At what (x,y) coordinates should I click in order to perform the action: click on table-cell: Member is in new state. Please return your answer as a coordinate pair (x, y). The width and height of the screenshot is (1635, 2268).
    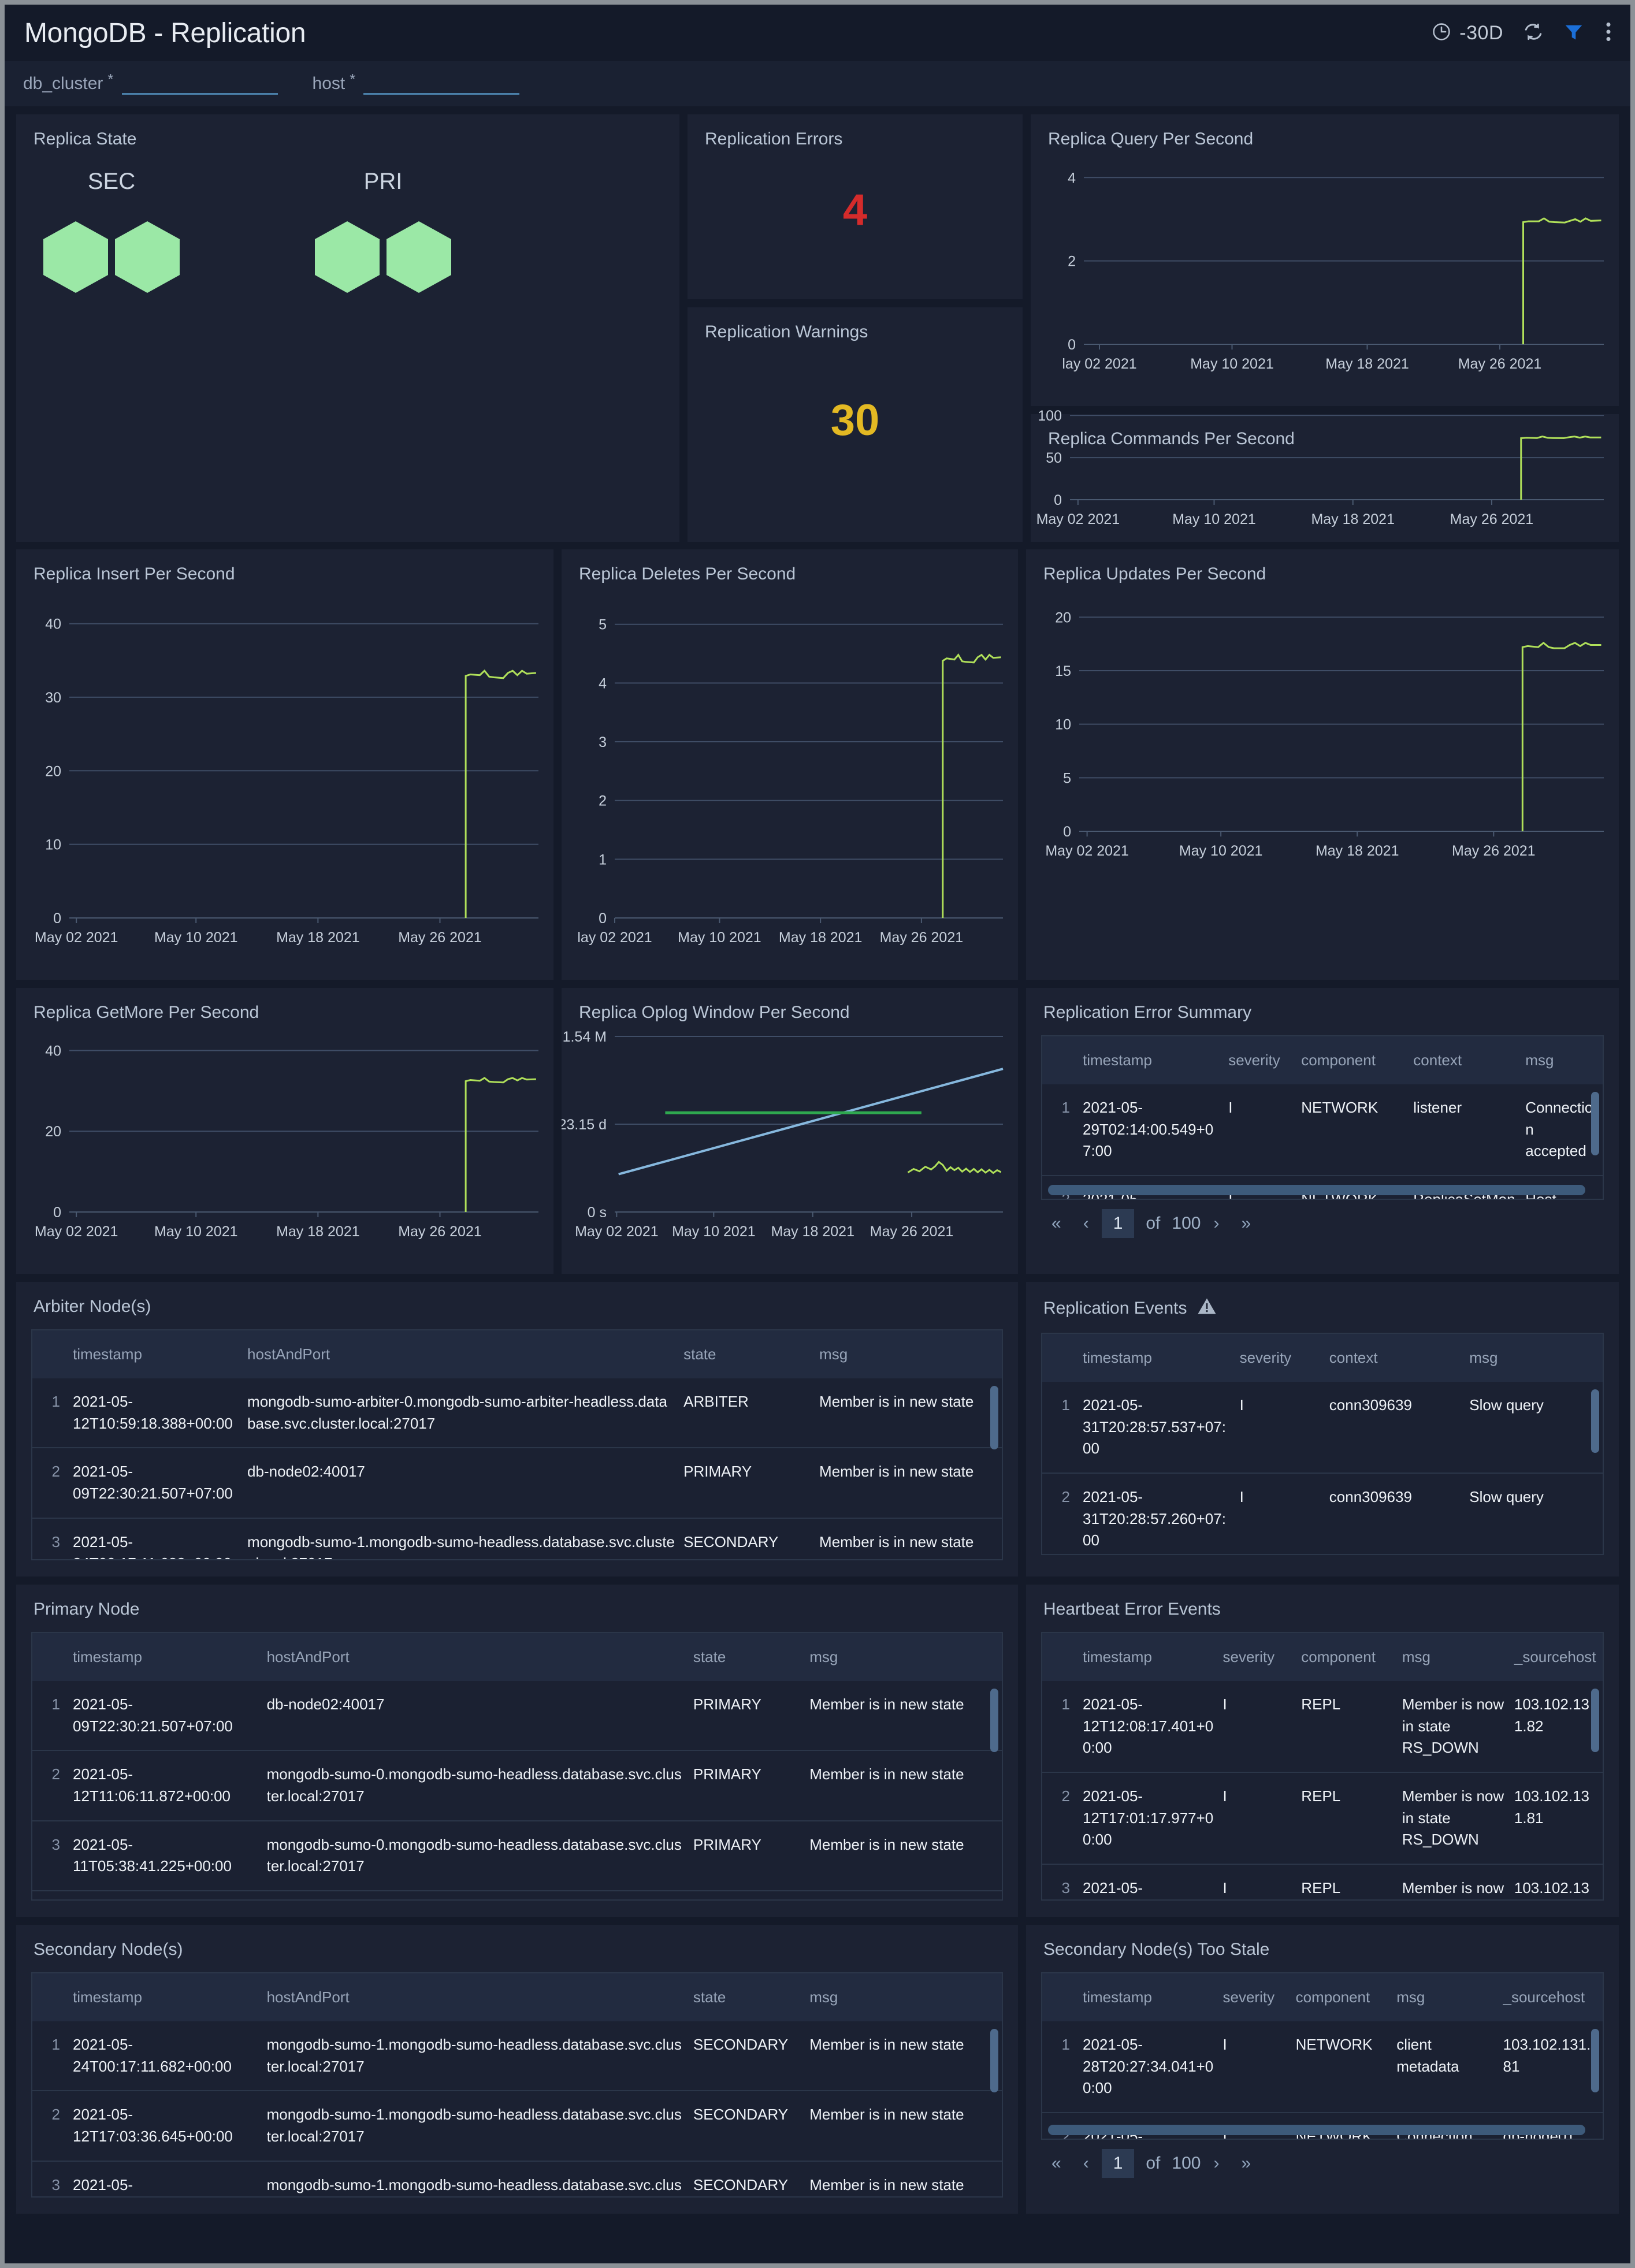
    Looking at the image, I should click on (910, 1482).